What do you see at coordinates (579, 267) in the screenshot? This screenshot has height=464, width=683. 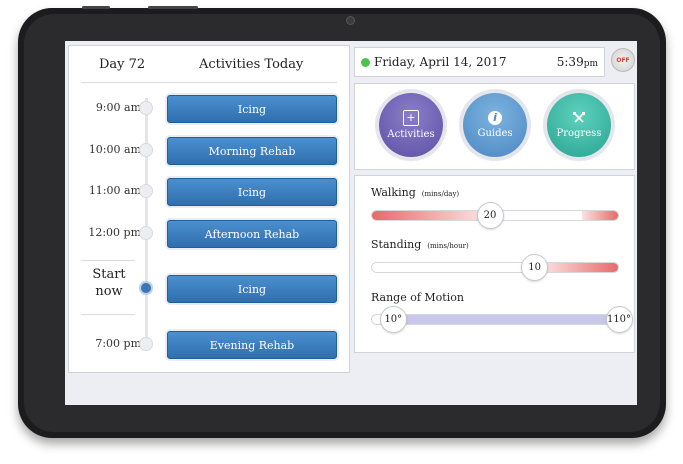 I see `standing-fill-high` at bounding box center [579, 267].